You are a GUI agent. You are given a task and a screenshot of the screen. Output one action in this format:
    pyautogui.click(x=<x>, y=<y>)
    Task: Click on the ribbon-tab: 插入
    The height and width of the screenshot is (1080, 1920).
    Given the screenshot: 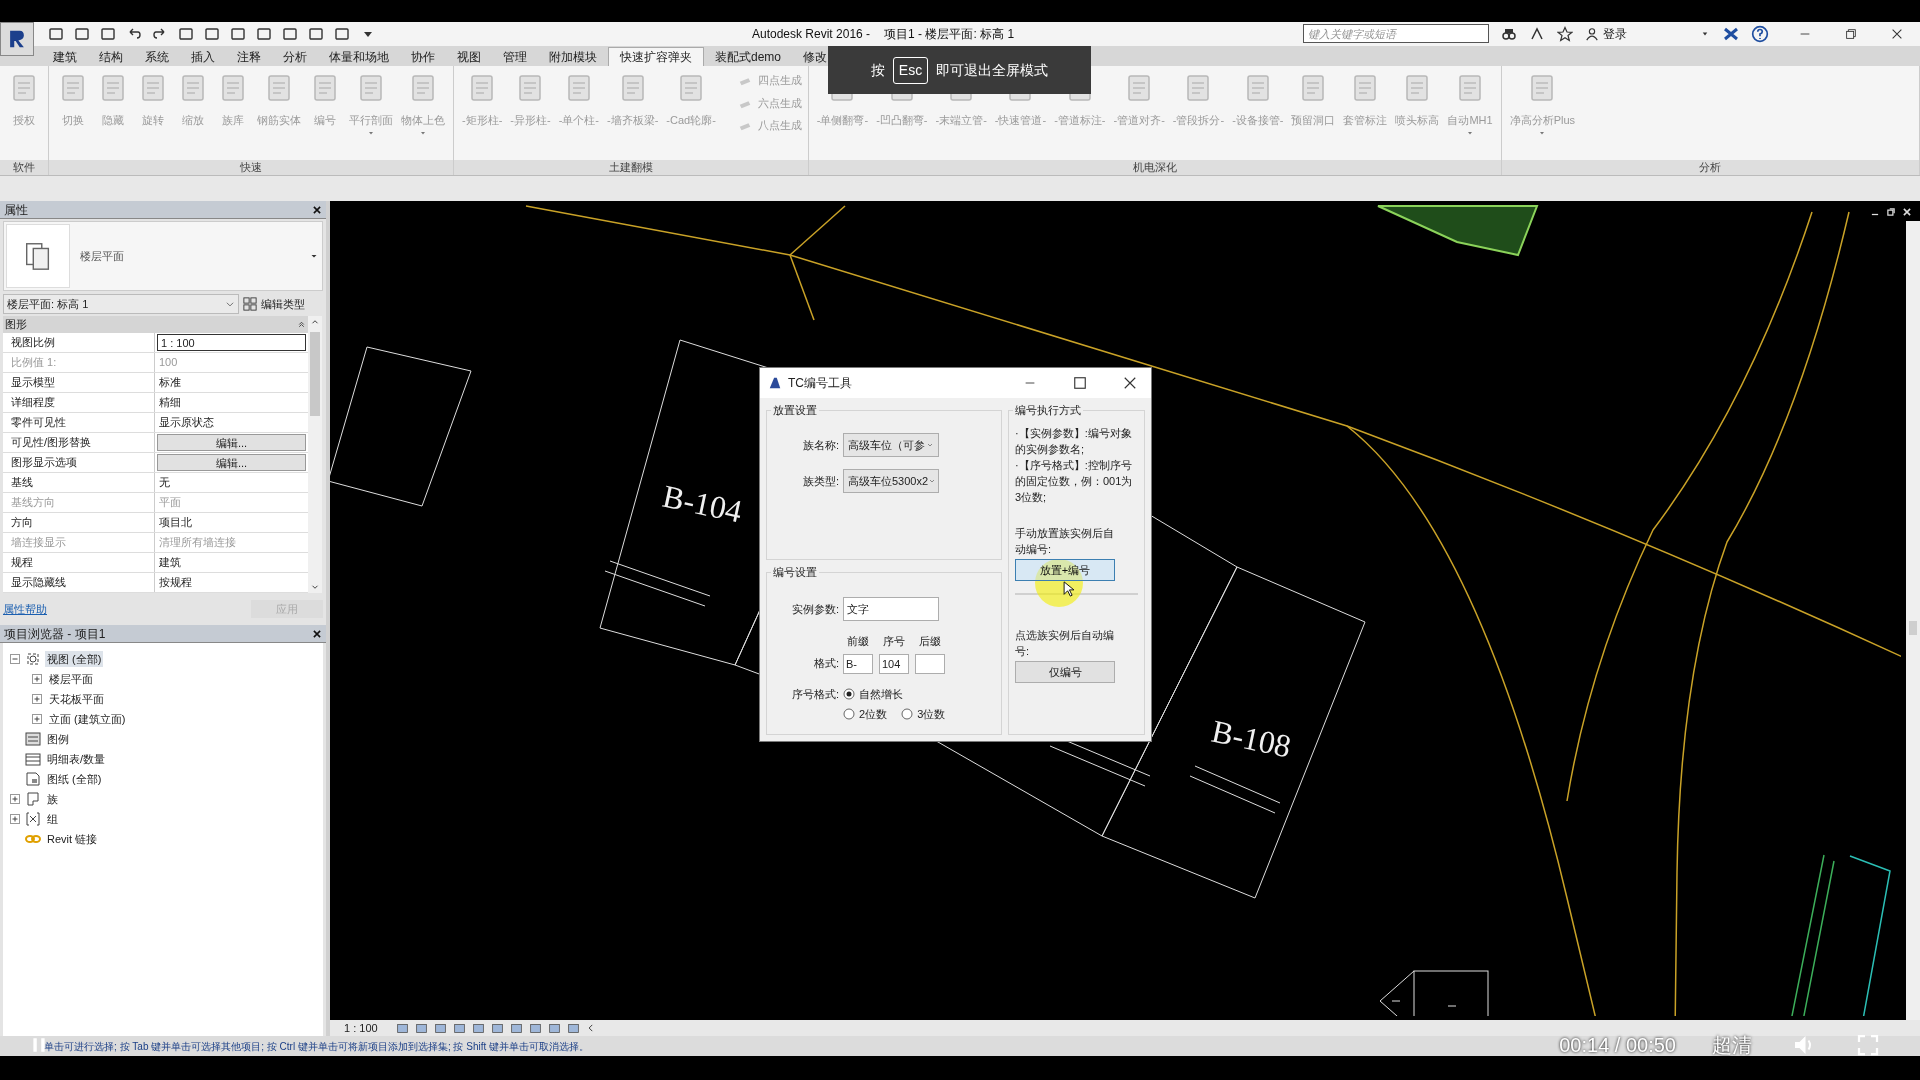 What is the action you would take?
    pyautogui.click(x=203, y=56)
    